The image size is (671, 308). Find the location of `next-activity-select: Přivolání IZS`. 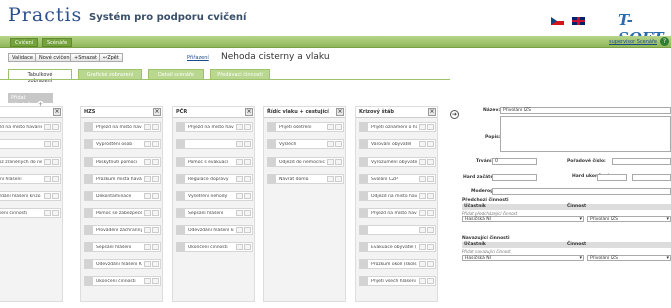

next-activity-select: Přivolání IZS is located at coordinates (629, 258).